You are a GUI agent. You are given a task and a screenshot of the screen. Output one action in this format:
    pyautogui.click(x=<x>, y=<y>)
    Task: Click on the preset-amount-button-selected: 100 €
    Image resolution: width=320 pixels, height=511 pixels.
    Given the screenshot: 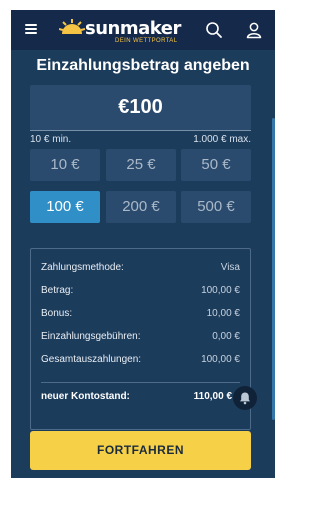 What is the action you would take?
    pyautogui.click(x=65, y=207)
    